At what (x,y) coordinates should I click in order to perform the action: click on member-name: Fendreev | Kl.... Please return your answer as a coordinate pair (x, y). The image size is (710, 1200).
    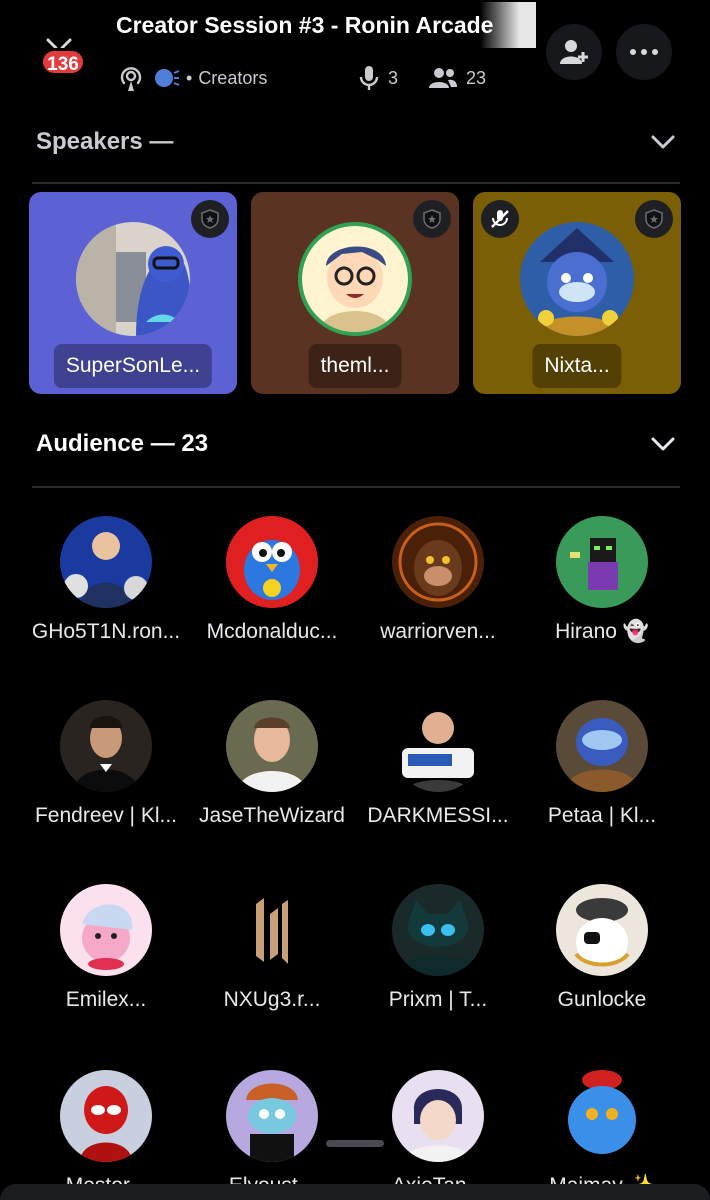
    Looking at the image, I should click on (106, 815).